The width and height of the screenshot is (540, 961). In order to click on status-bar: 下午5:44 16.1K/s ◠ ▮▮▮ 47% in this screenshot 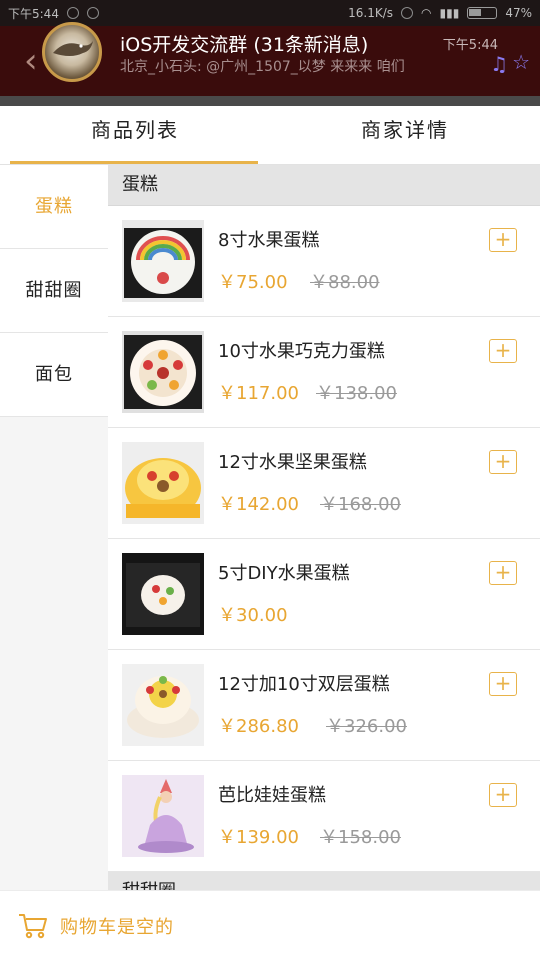, I will do `click(270, 13)`.